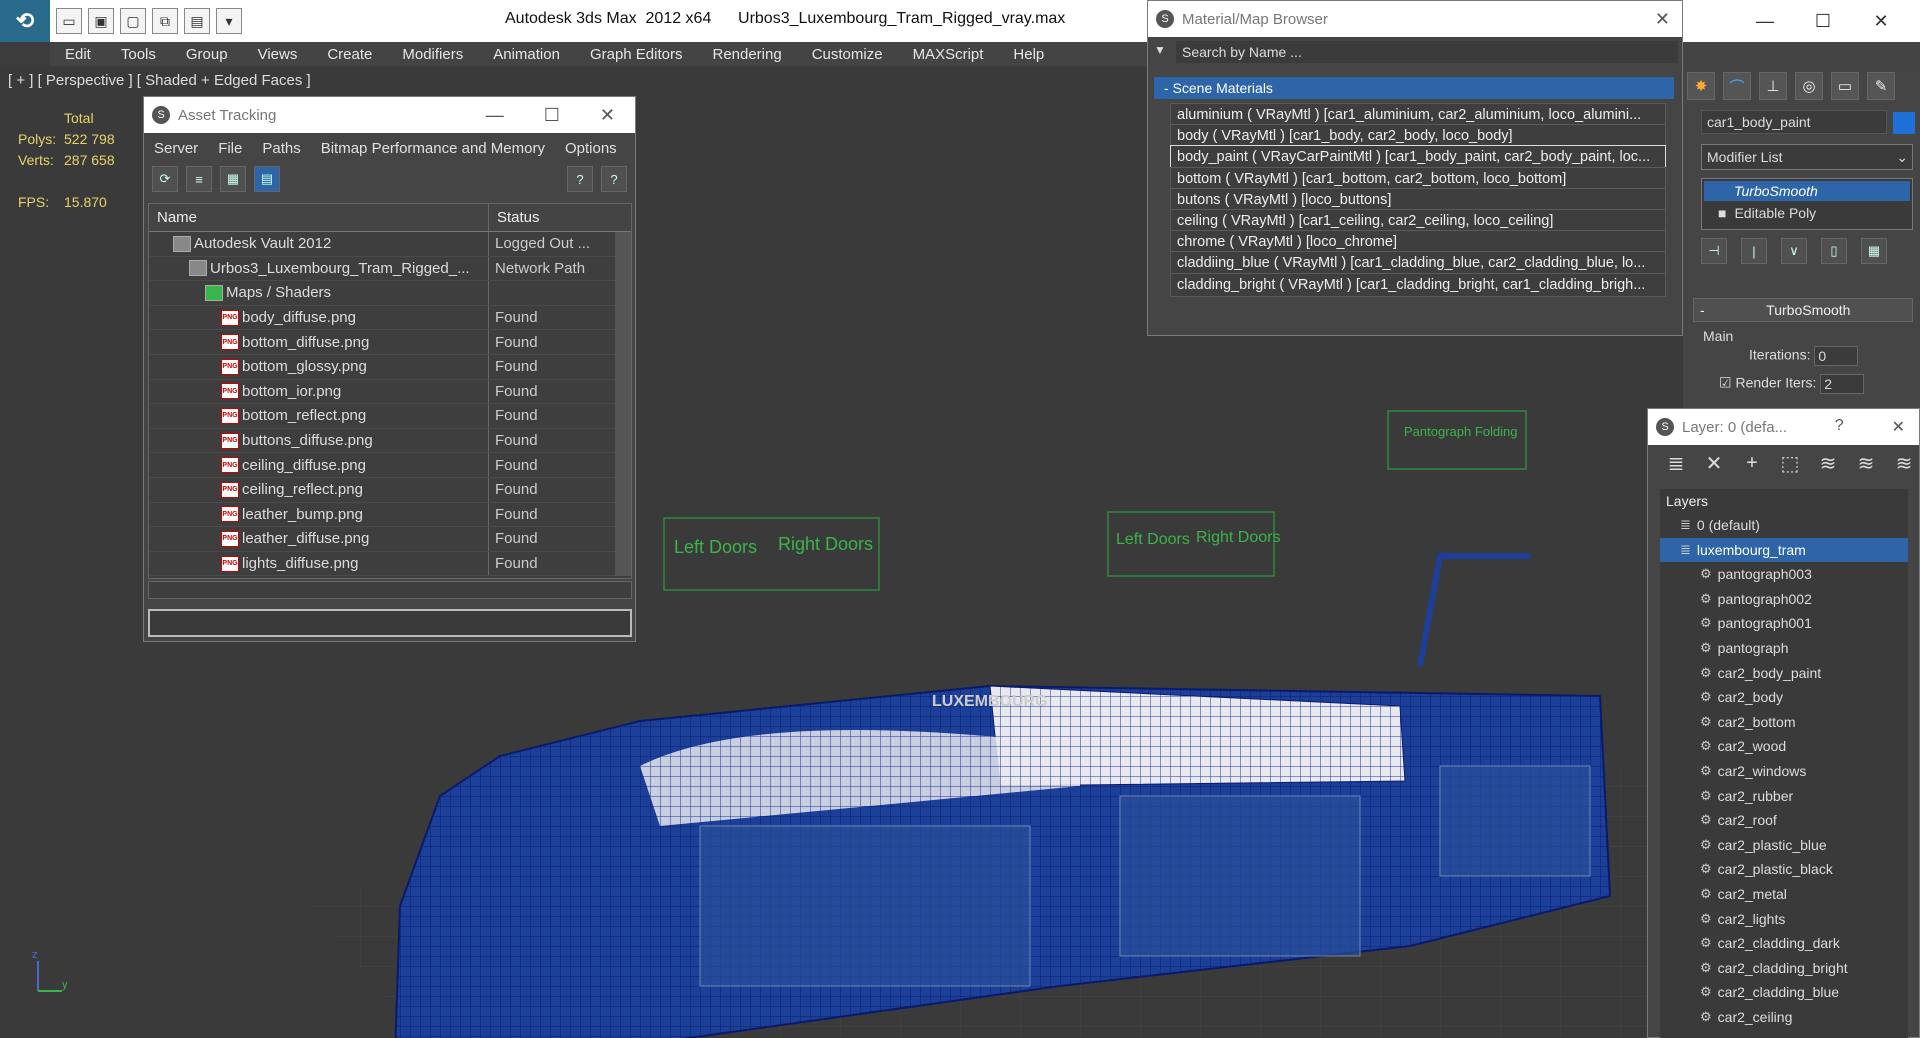 This screenshot has height=1038, width=1920. I want to click on new-layer-icon: ≣, so click(1676, 463).